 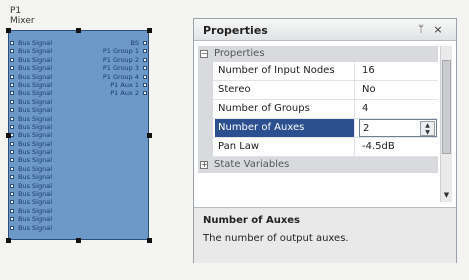 I want to click on output-pin-row: P1 Aux 2, so click(x=113, y=93).